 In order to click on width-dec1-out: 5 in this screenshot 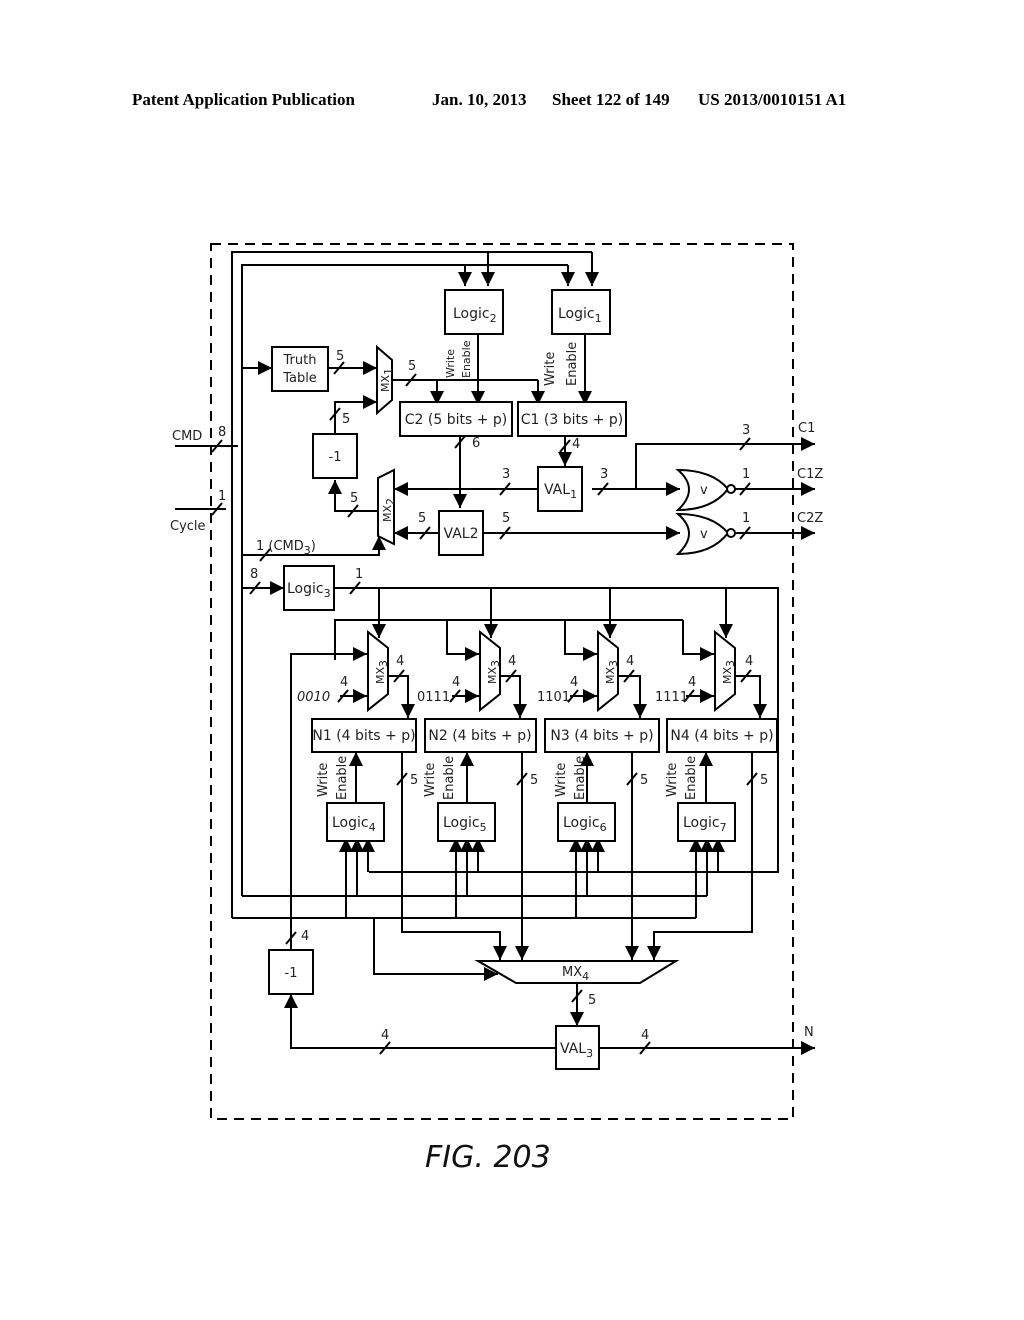, I will do `click(346, 419)`.